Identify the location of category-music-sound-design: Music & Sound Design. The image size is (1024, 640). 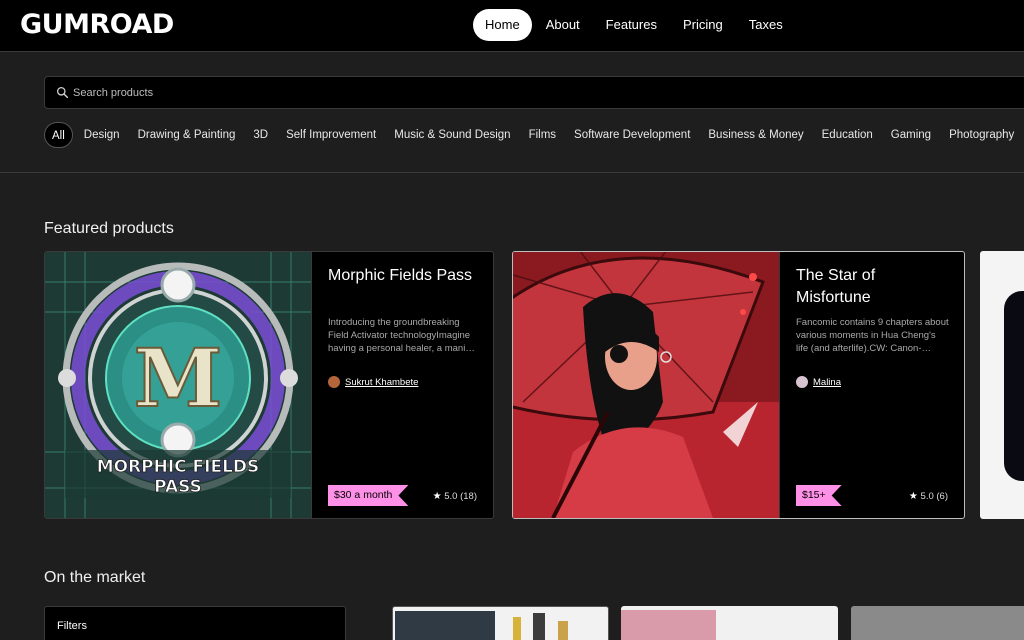
(452, 135).